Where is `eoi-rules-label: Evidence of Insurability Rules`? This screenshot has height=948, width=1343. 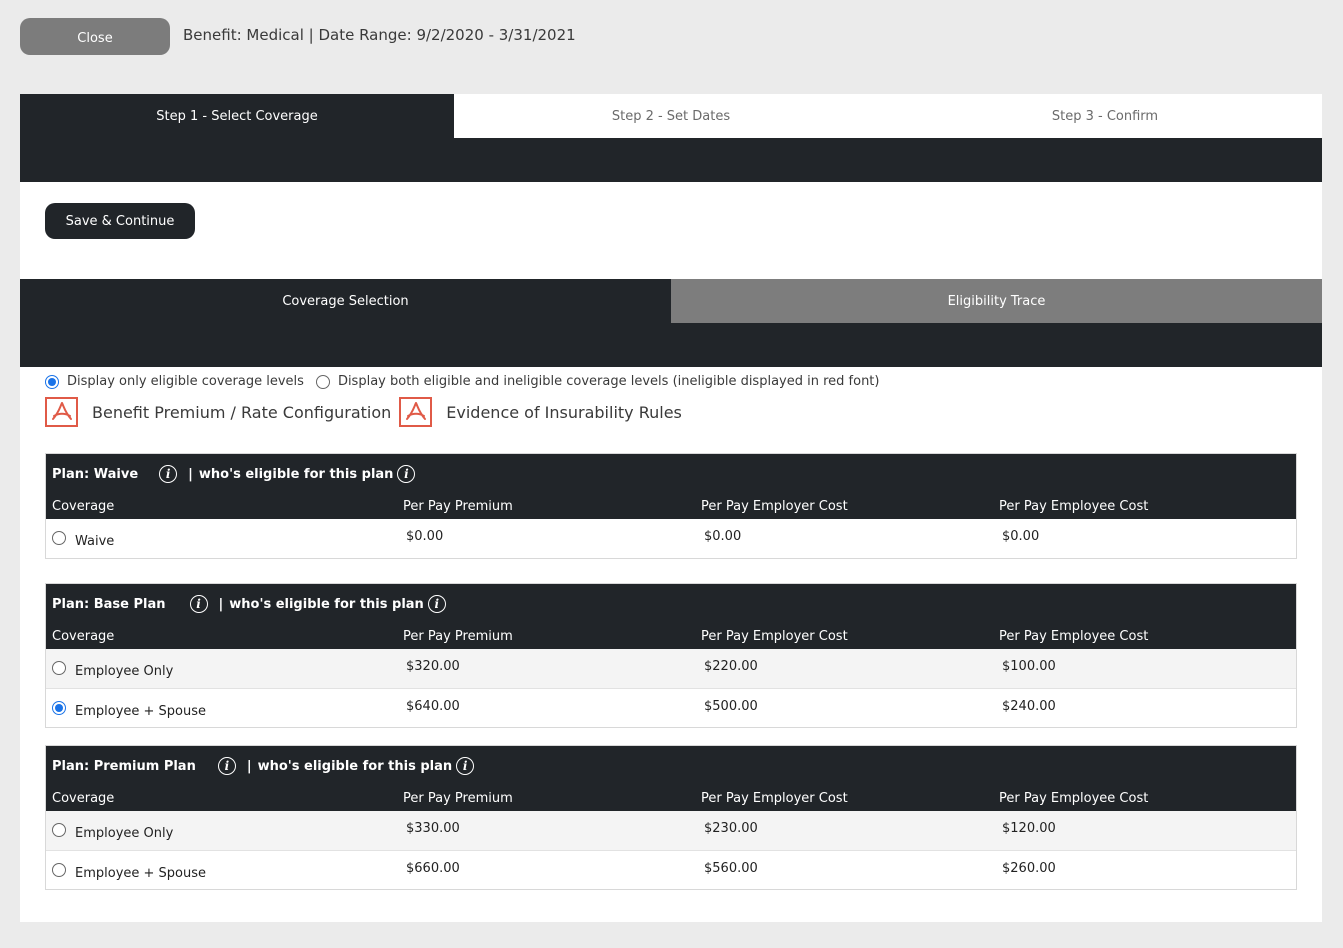 eoi-rules-label: Evidence of Insurability Rules is located at coordinates (564, 412).